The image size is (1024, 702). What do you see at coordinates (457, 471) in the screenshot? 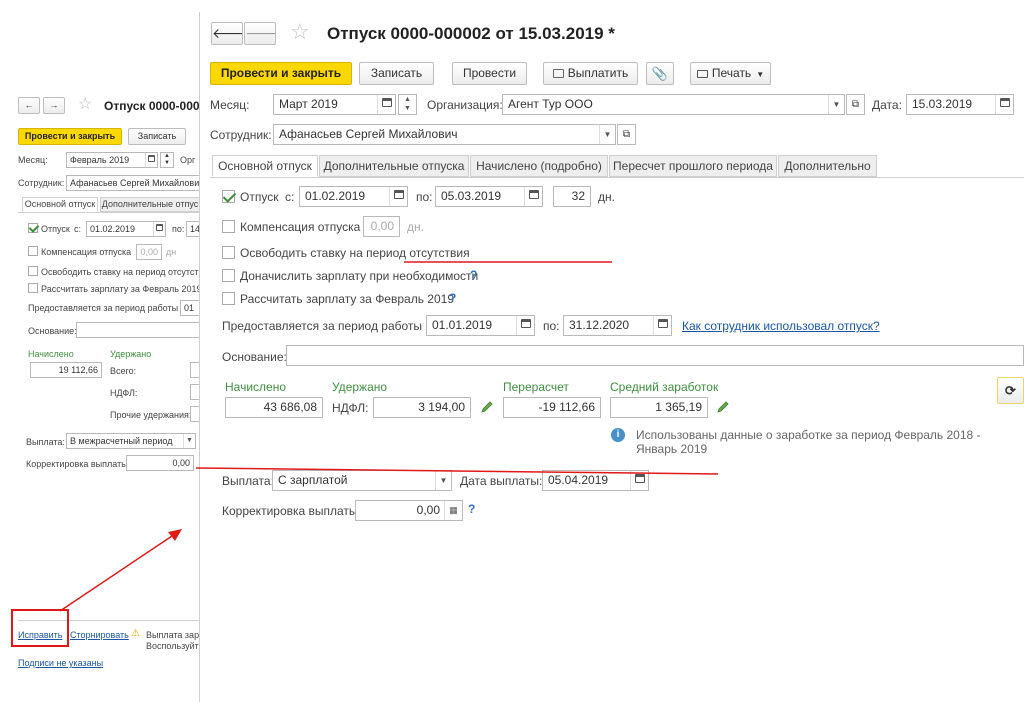
I see `annotation-underline-payment` at bounding box center [457, 471].